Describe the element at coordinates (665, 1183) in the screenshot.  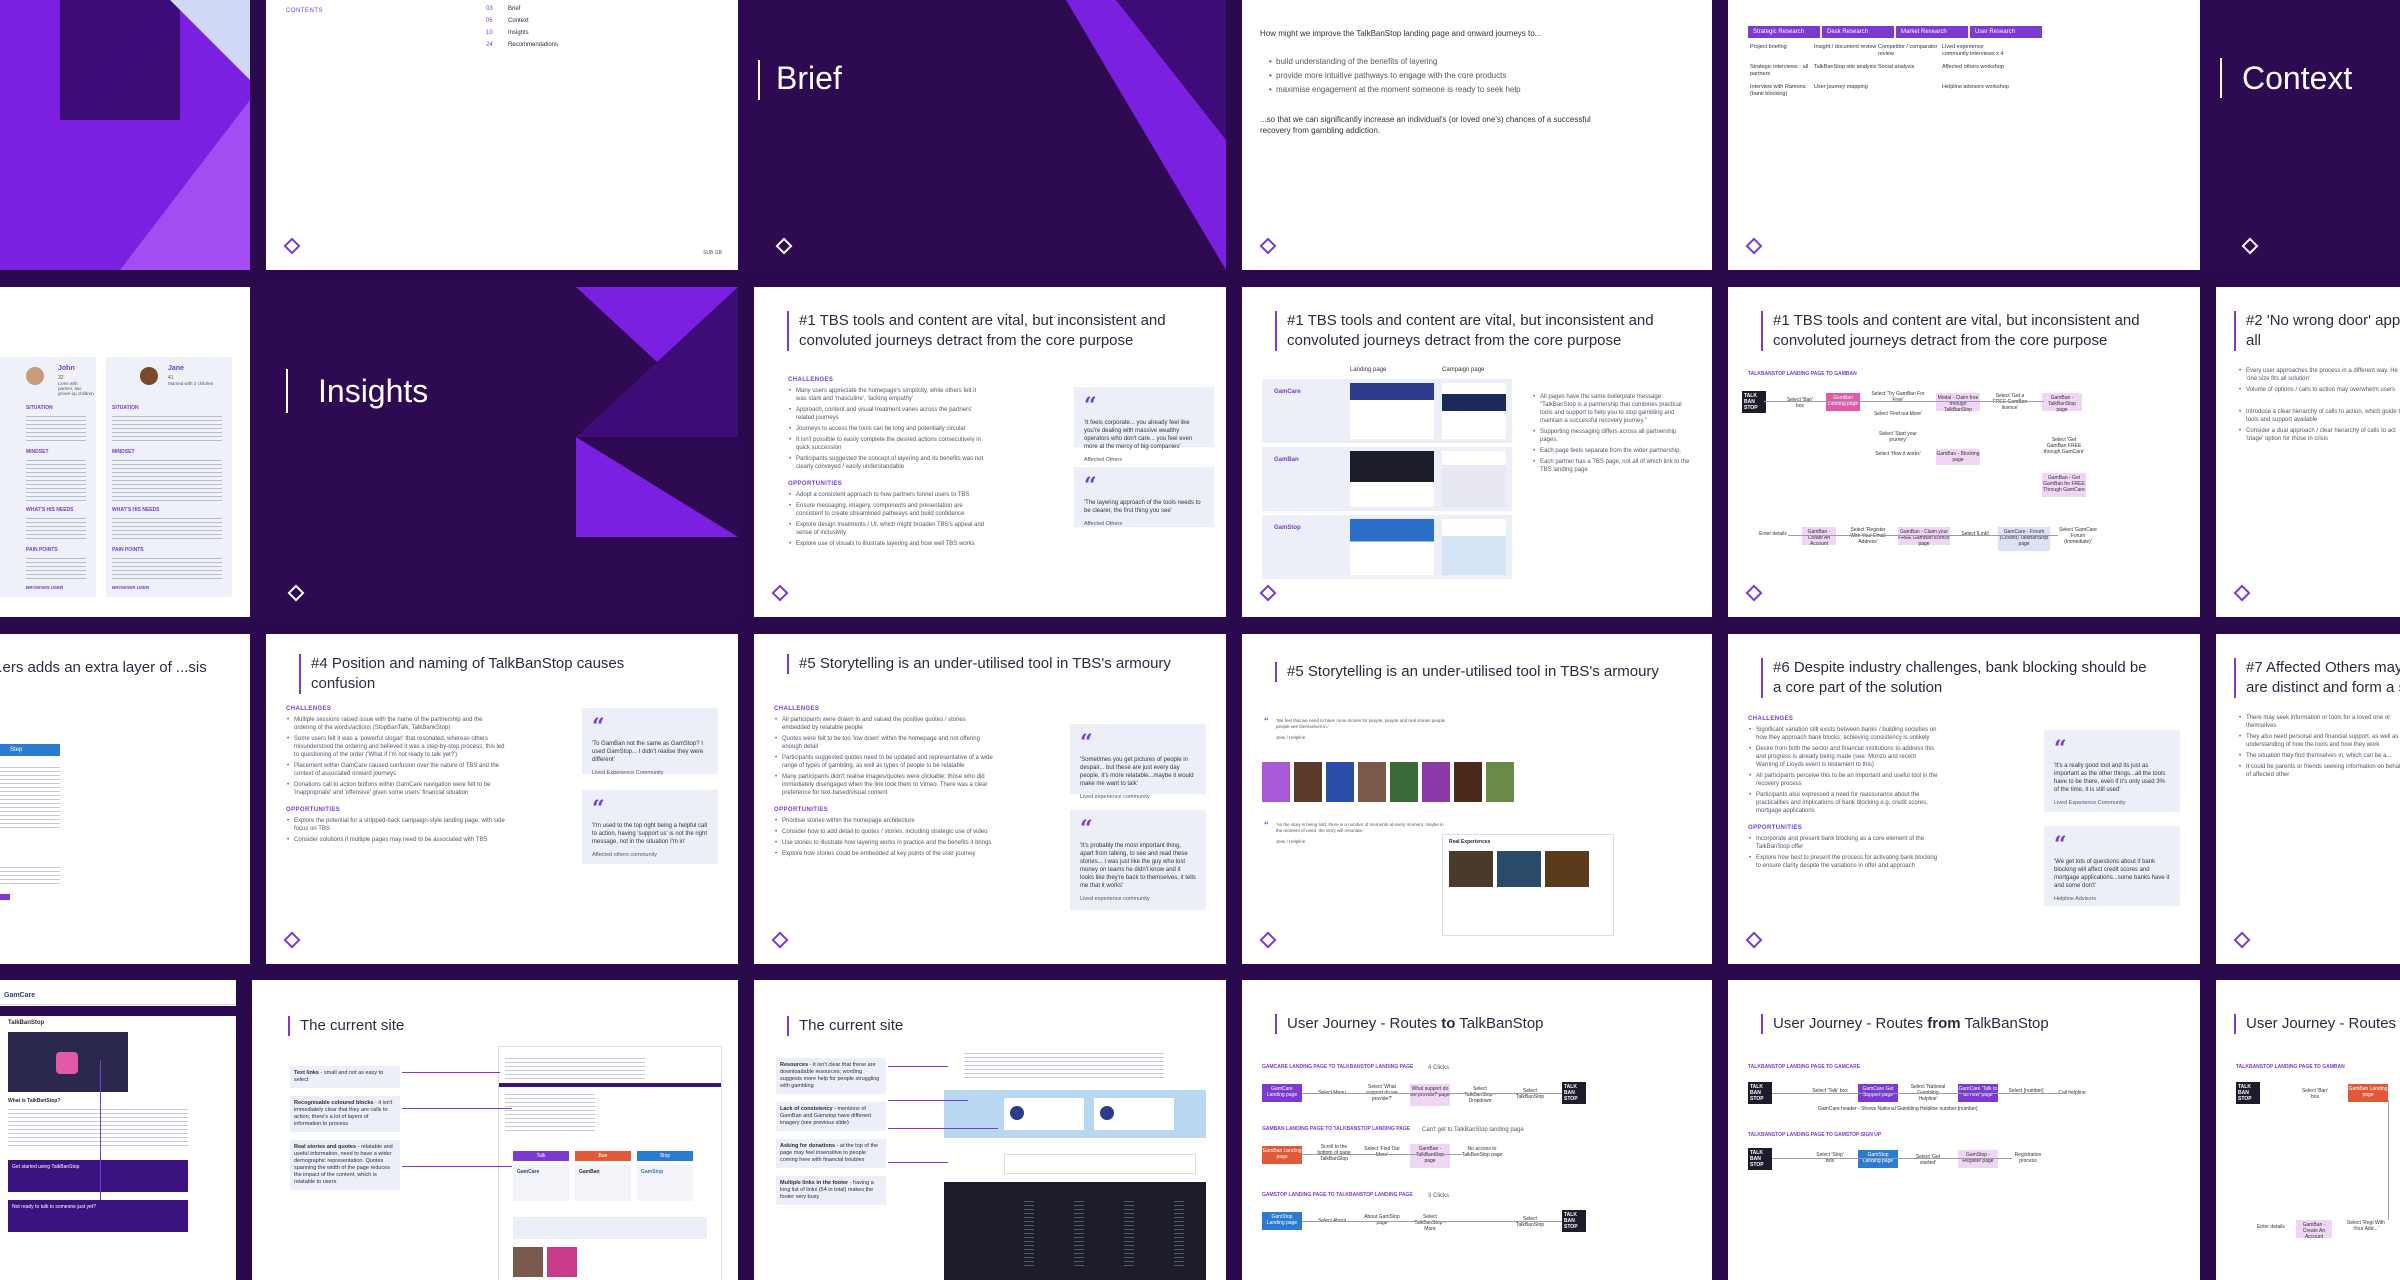
I see `partner-card: GamStop` at that location.